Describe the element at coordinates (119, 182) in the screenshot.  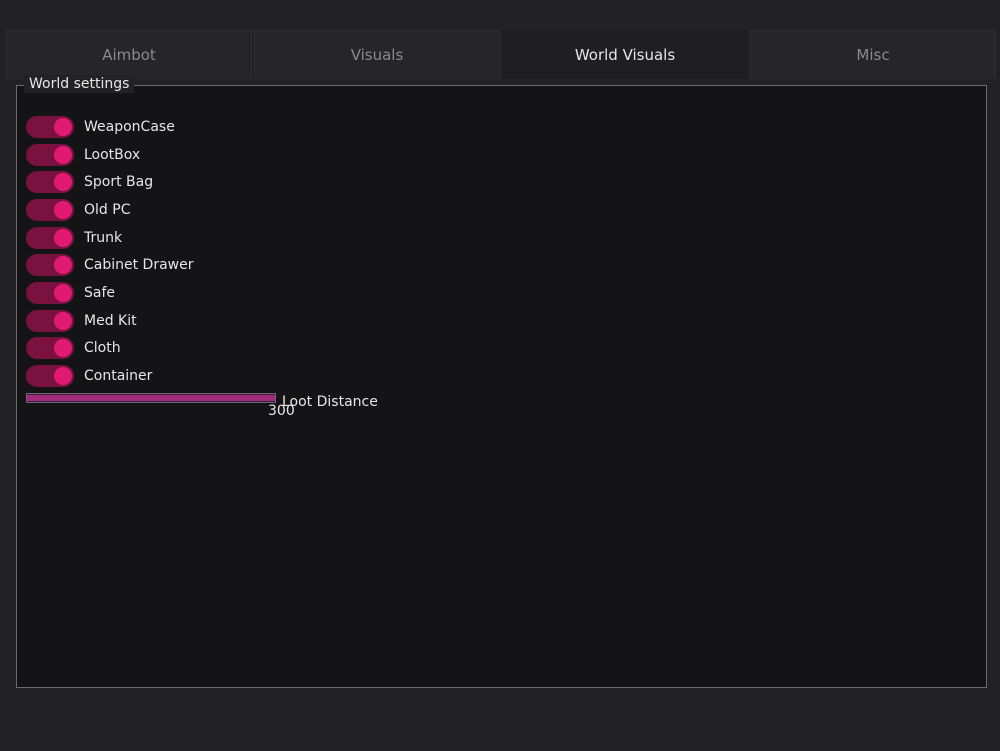
I see `toggle-label: Sport Bag` at that location.